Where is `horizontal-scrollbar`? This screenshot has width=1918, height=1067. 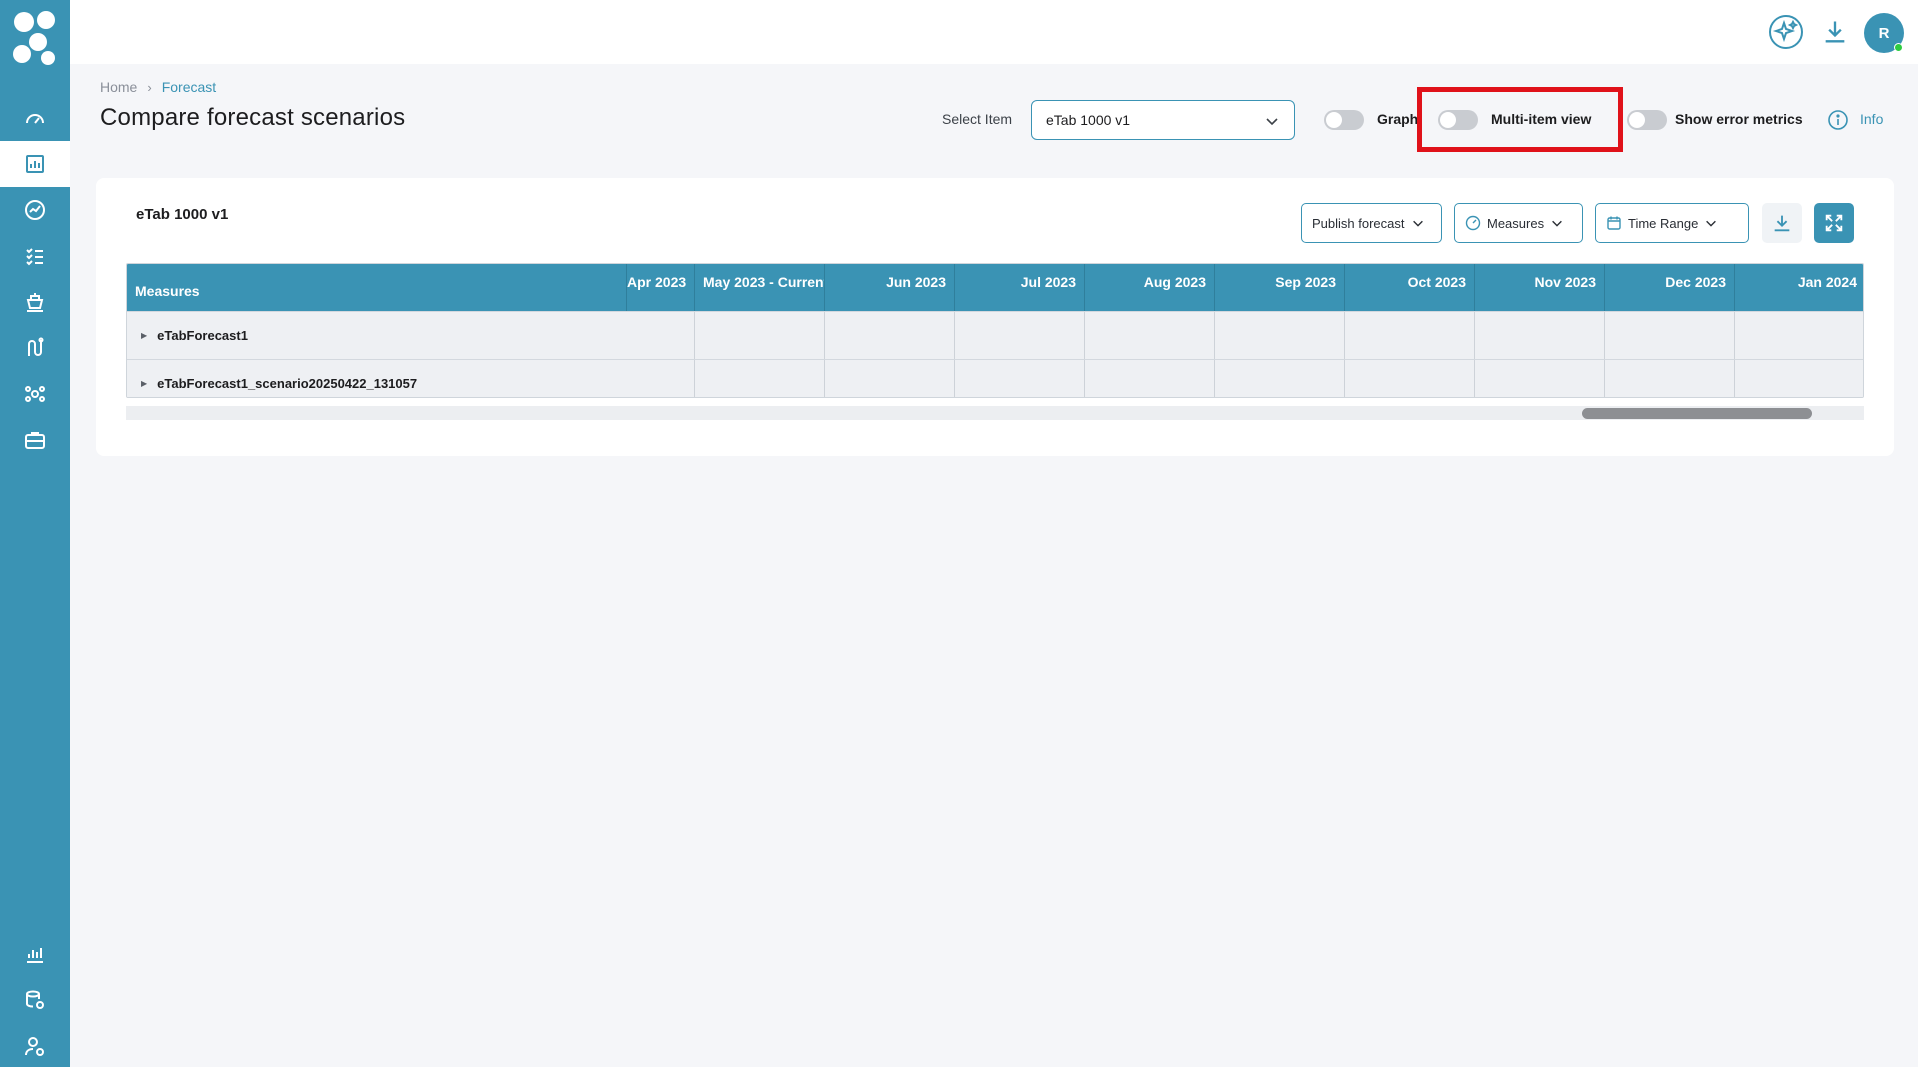 horizontal-scrollbar is located at coordinates (995, 413).